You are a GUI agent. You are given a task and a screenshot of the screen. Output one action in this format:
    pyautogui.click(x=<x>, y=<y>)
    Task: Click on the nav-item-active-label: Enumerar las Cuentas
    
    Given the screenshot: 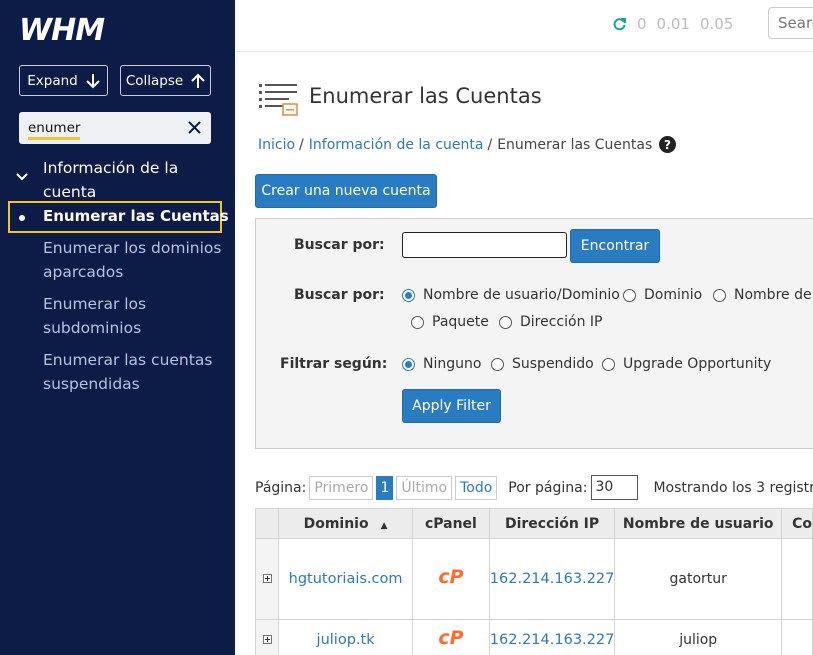 What is the action you would take?
    pyautogui.click(x=136, y=216)
    